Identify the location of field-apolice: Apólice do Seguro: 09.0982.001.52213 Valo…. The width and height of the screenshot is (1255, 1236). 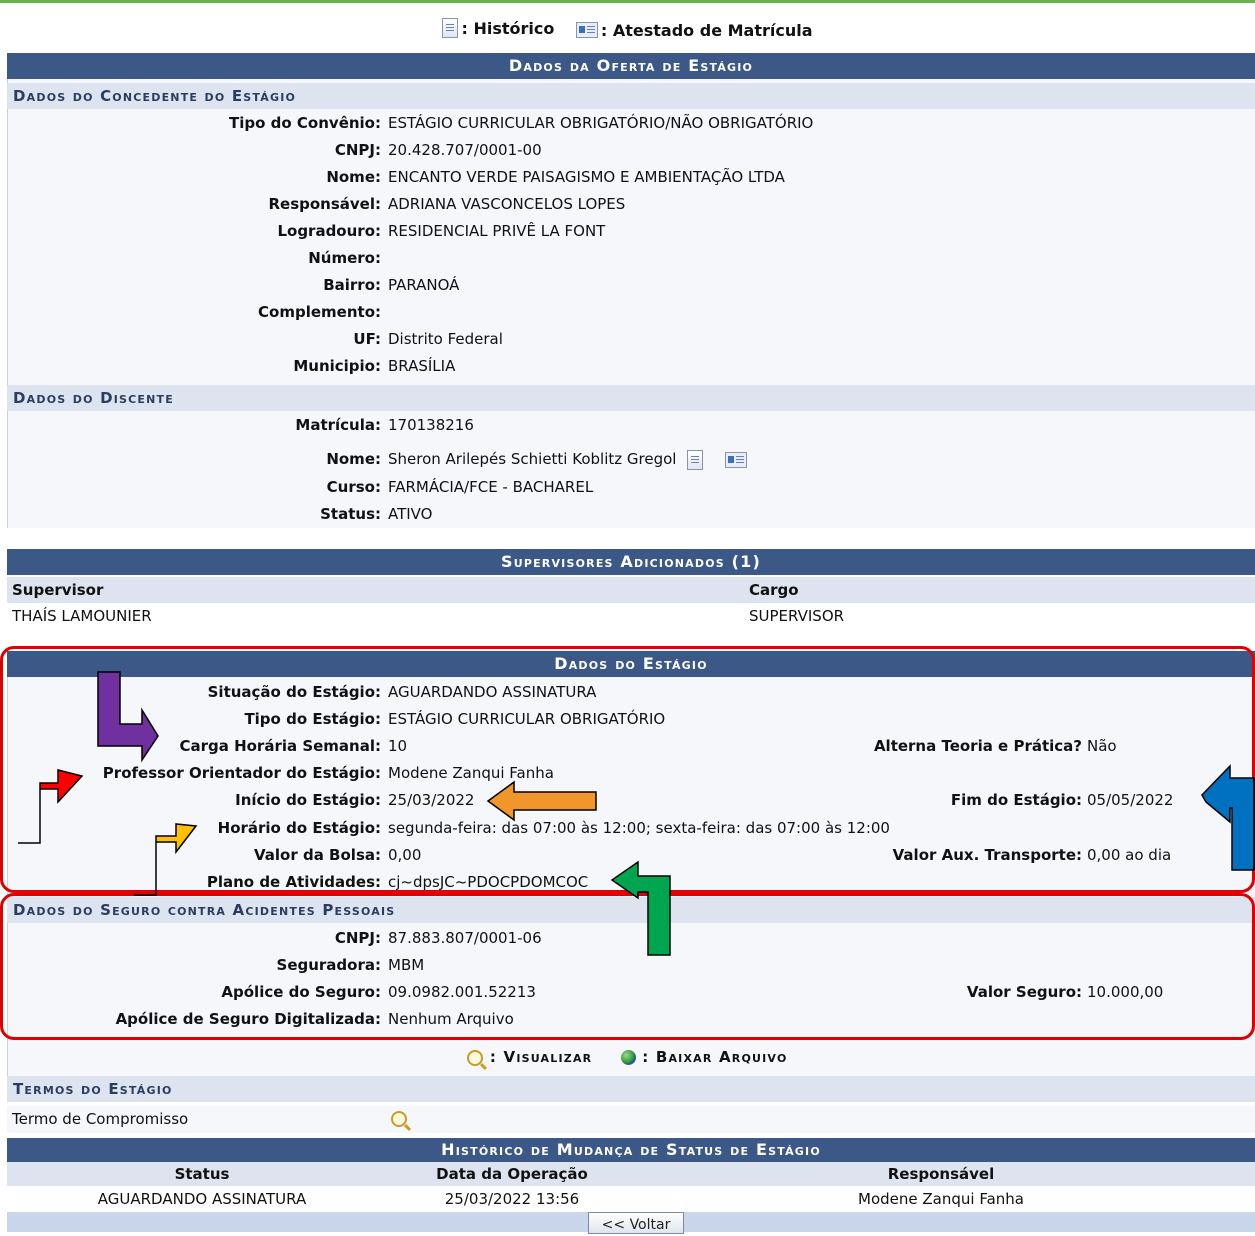
(627, 992).